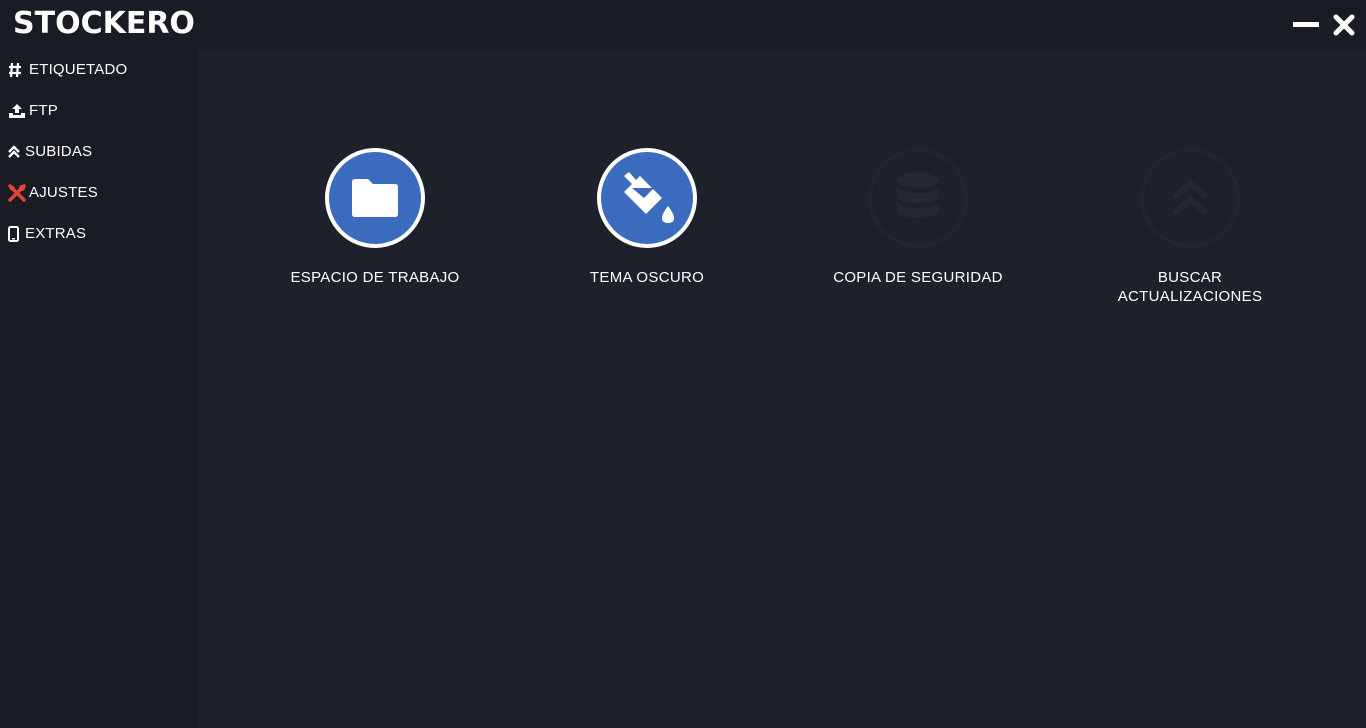 The image size is (1366, 728). What do you see at coordinates (17, 111) in the screenshot?
I see `upload-icon` at bounding box center [17, 111].